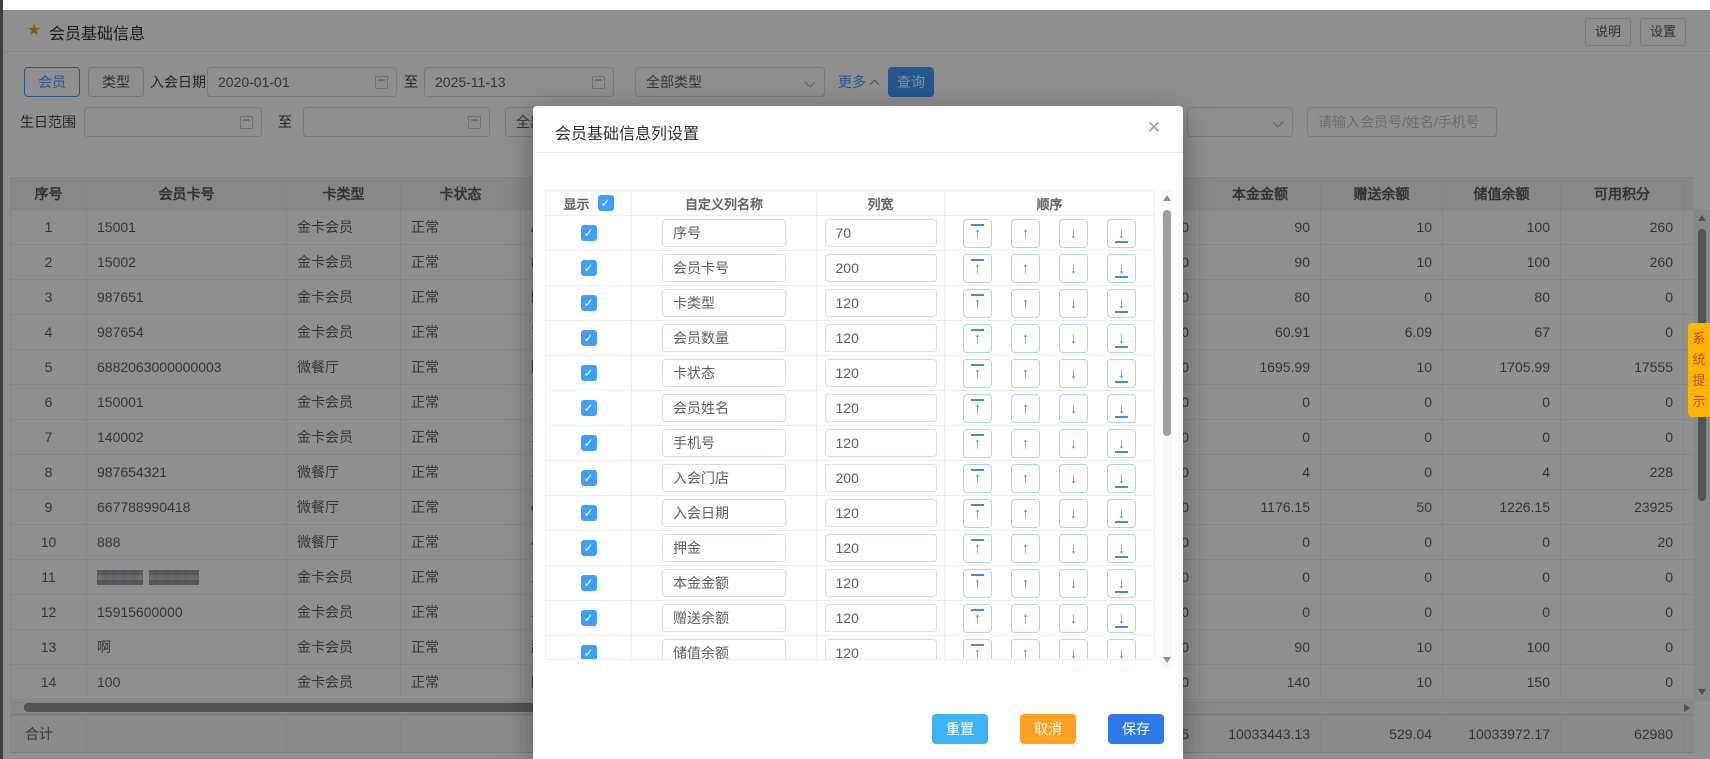 The image size is (1710, 759). What do you see at coordinates (1167, 198) in the screenshot?
I see `scroll-up-icon` at bounding box center [1167, 198].